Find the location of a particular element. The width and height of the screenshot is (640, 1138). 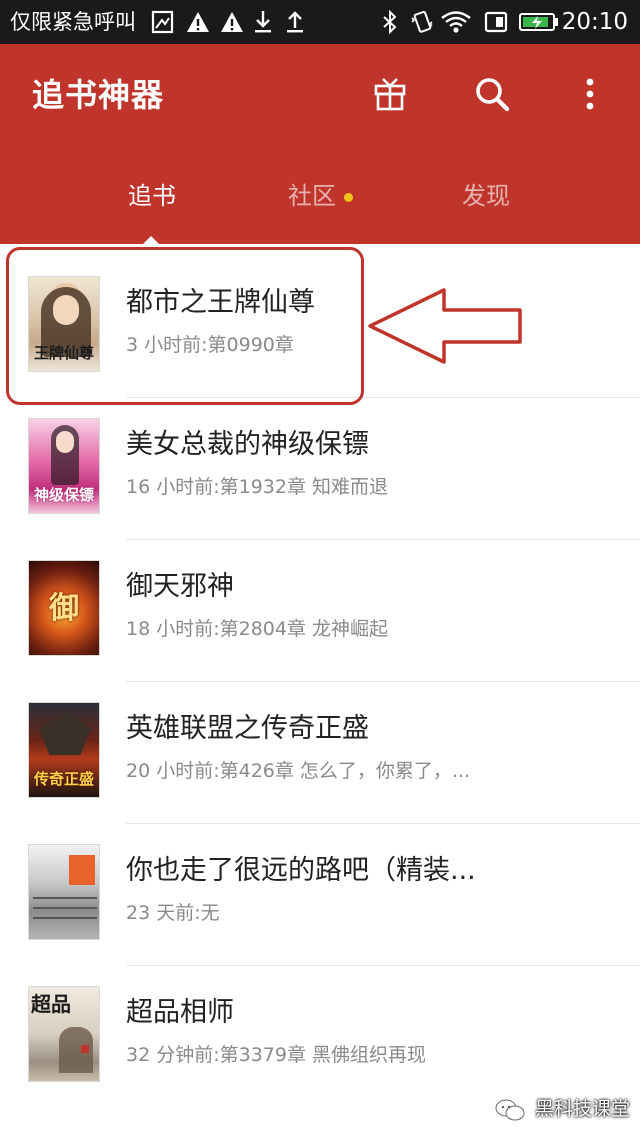

more-vert-icon is located at coordinates (590, 94).